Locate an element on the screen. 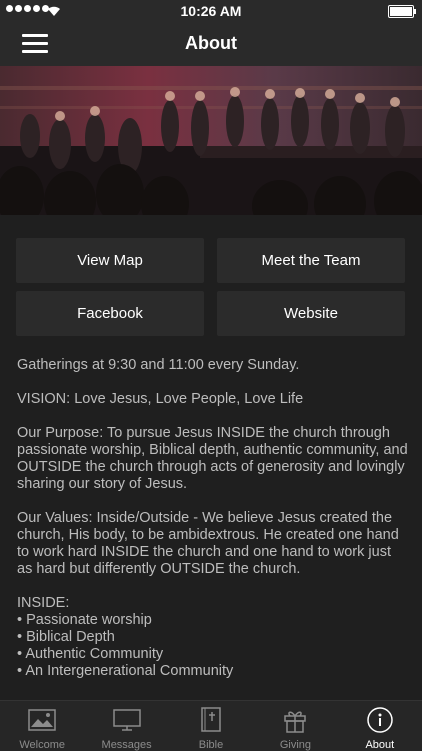 This screenshot has height=751, width=422. tab-bible: Bible is located at coordinates (211, 726).